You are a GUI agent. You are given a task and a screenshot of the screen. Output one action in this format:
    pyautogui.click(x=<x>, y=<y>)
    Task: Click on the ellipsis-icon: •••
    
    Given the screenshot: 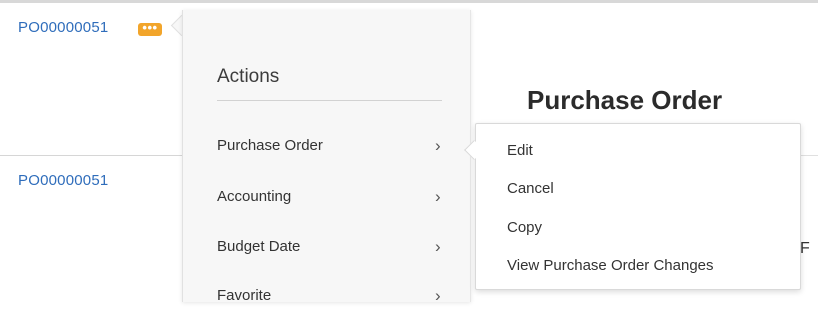 What is the action you would take?
    pyautogui.click(x=150, y=27)
    